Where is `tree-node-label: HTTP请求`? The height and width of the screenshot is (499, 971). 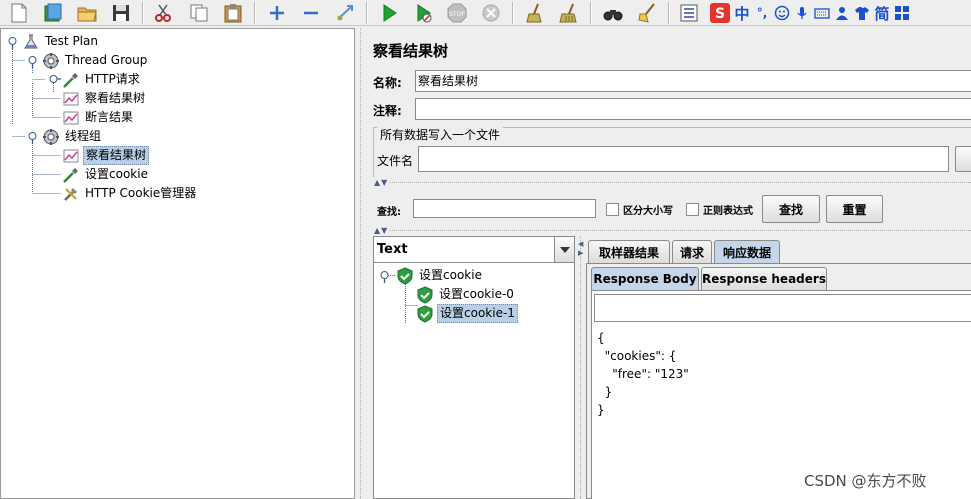
tree-node-label: HTTP请求 is located at coordinates (112, 79).